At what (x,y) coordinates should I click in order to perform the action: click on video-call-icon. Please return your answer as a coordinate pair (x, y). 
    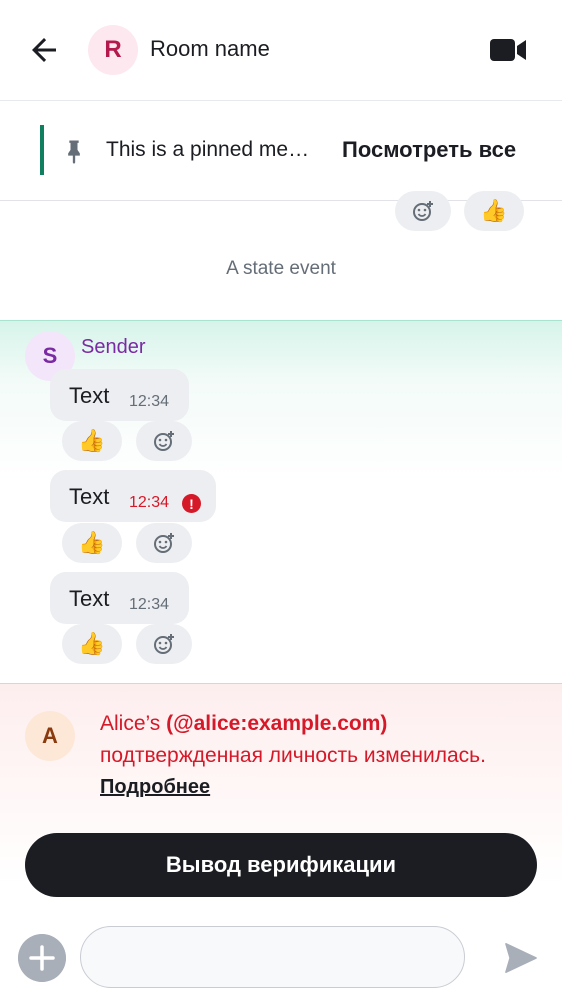
    Looking at the image, I should click on (508, 50).